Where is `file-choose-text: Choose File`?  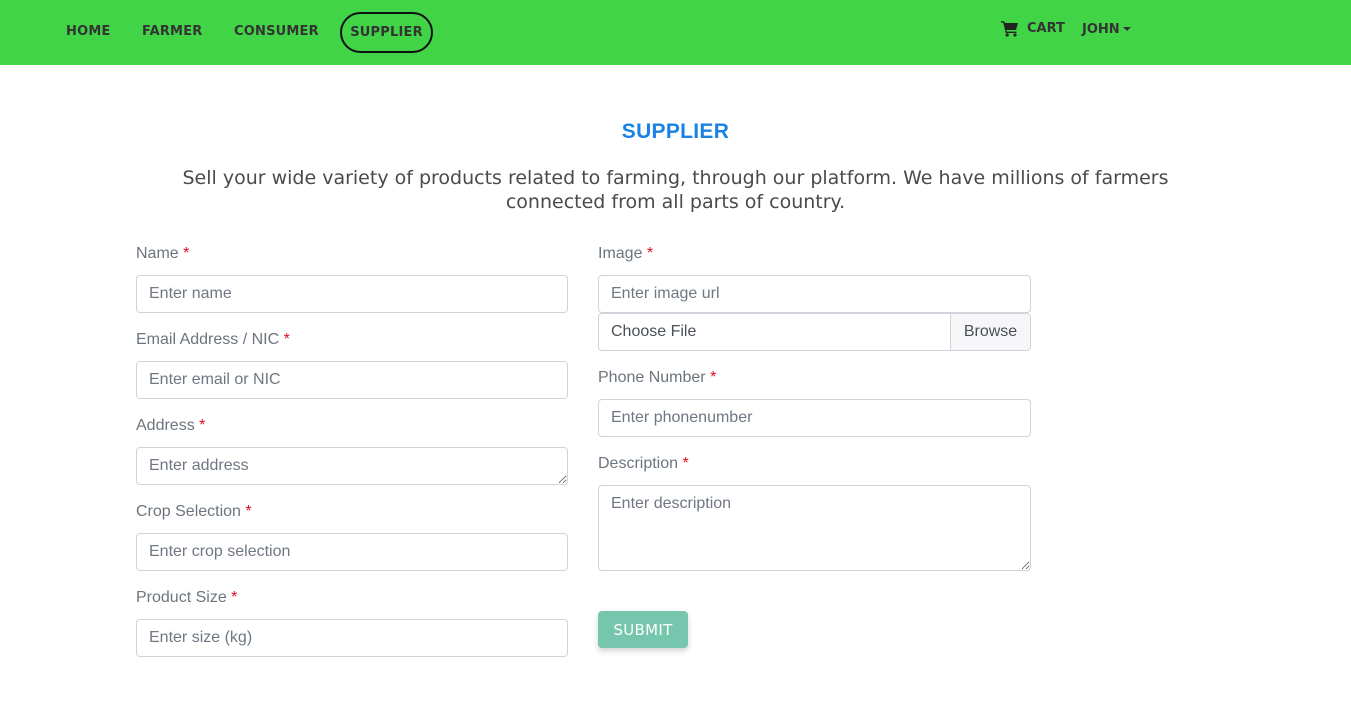
file-choose-text: Choose File is located at coordinates (654, 331).